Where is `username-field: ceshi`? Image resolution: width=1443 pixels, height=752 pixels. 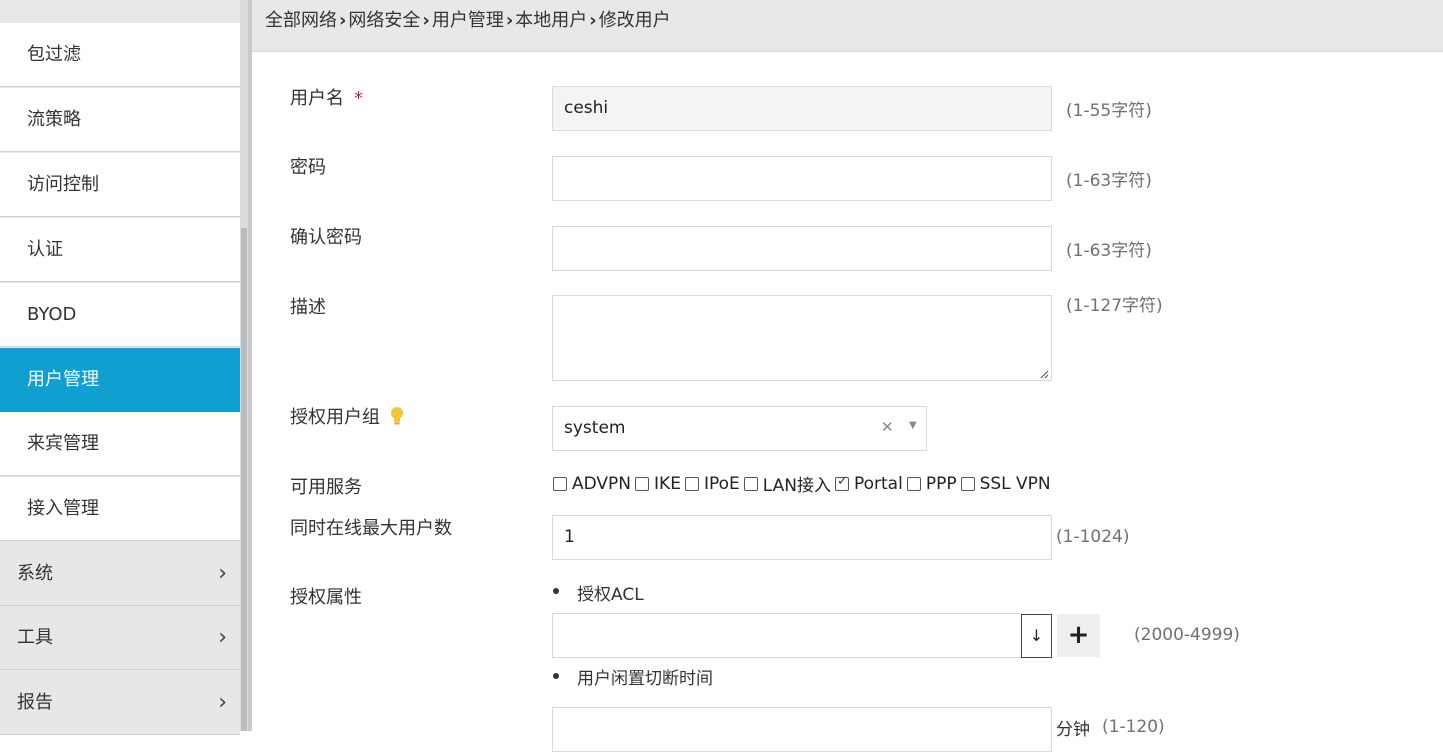 username-field: ceshi is located at coordinates (802, 108).